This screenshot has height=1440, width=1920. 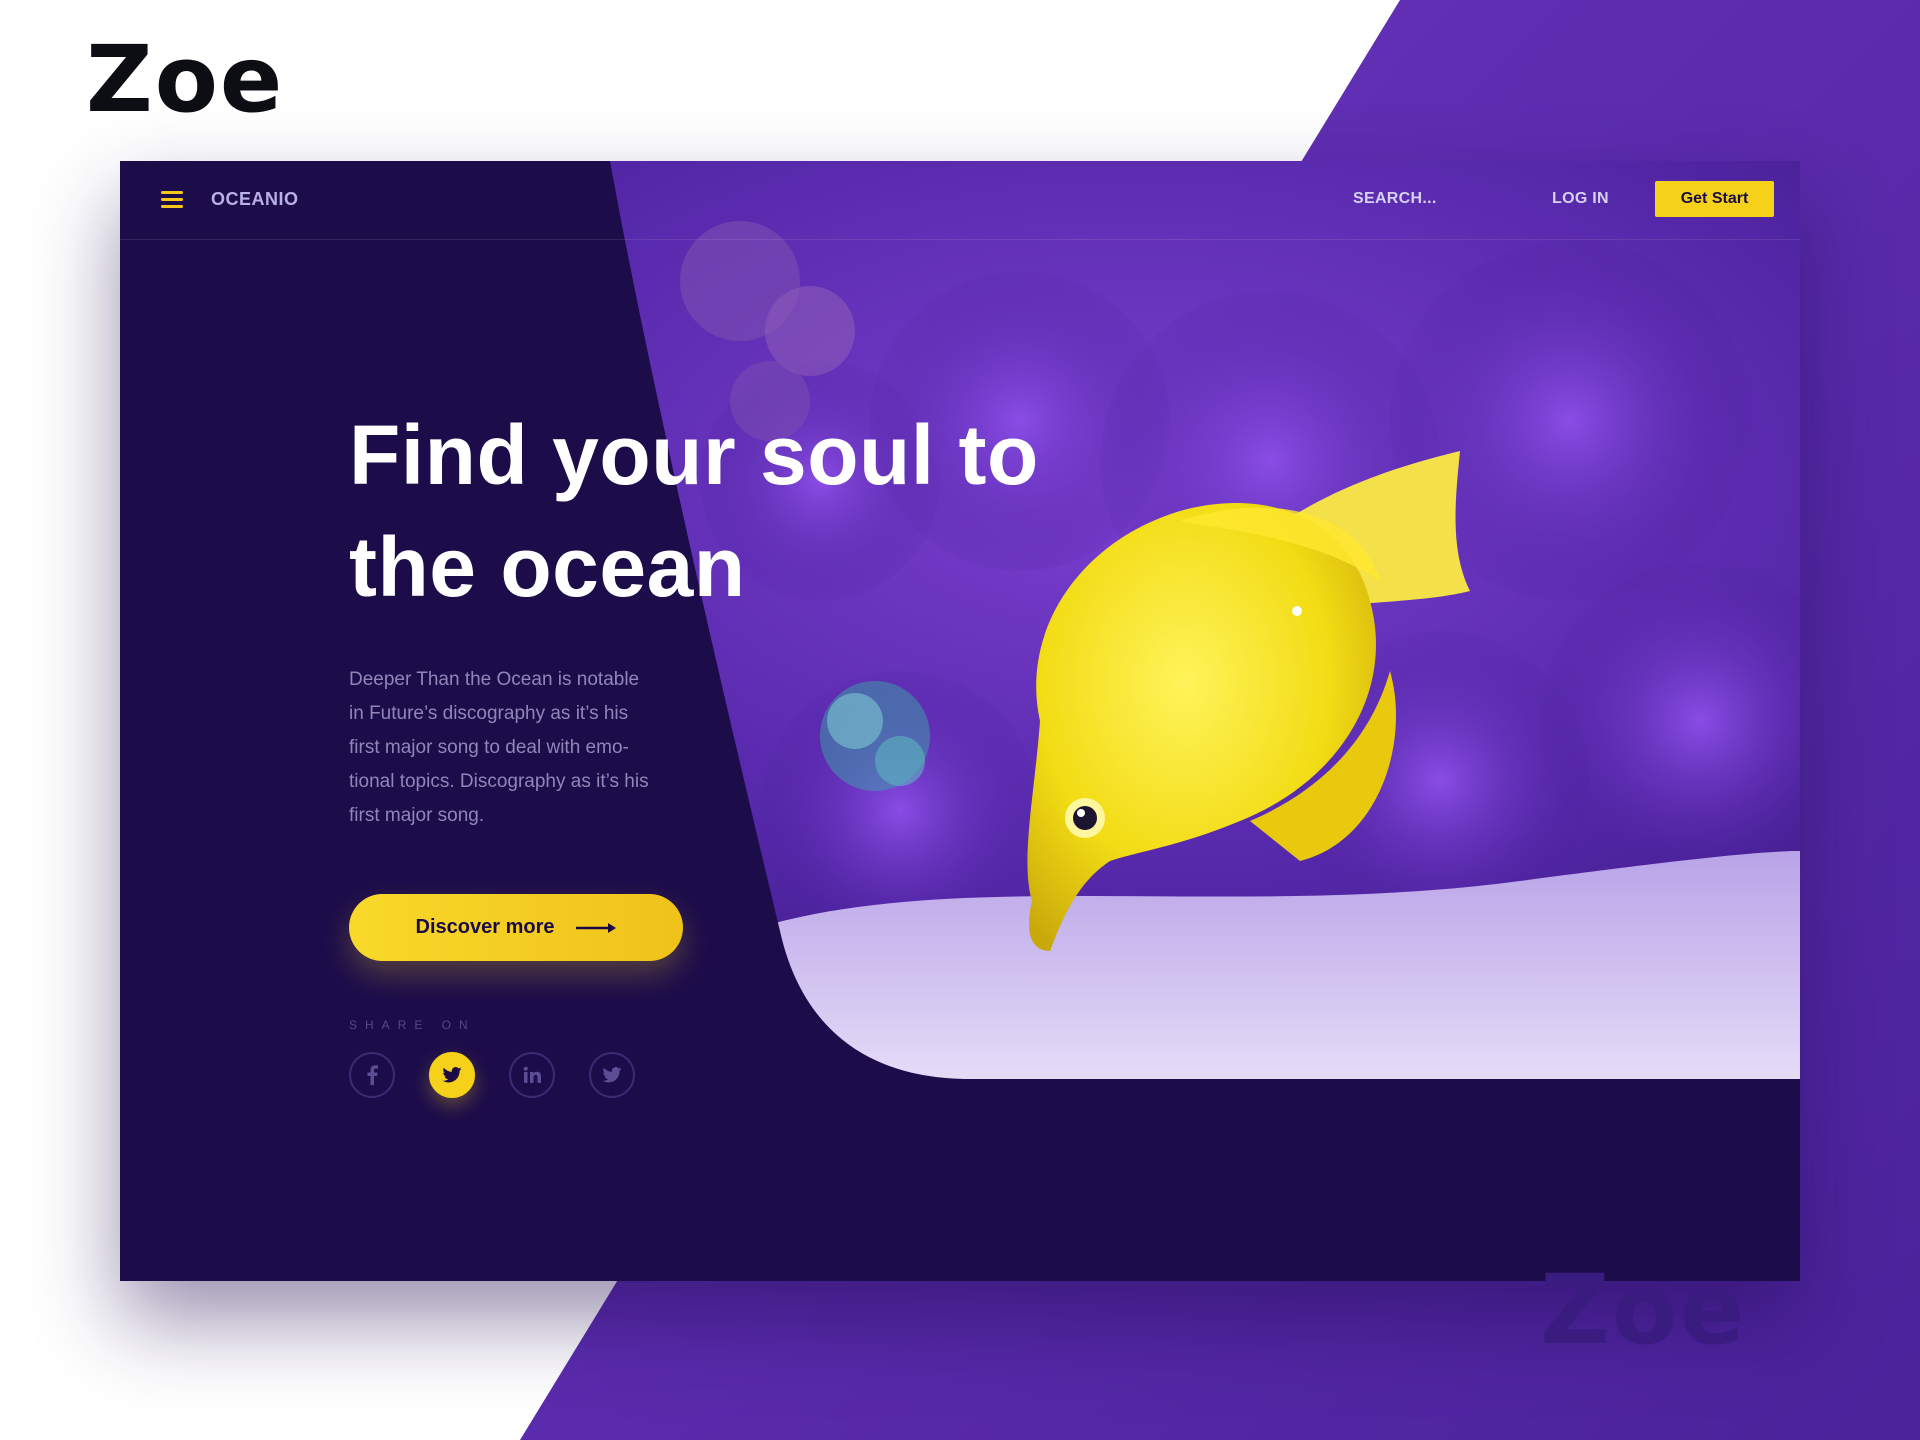 I want to click on anemone, so click(x=875, y=736).